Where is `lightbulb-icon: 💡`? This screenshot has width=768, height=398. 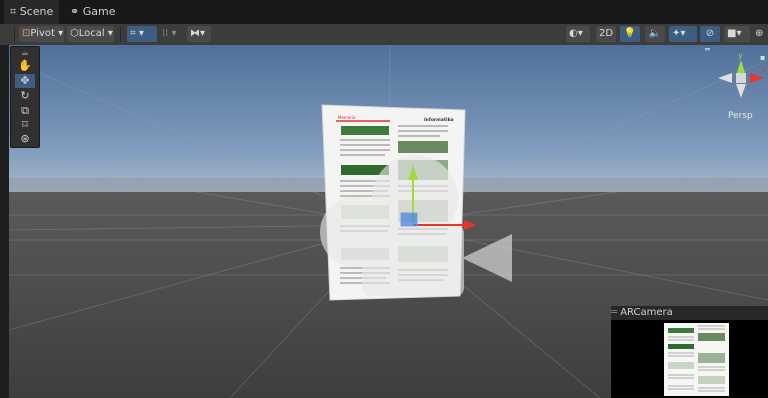
lightbulb-icon: 💡 is located at coordinates (630, 33).